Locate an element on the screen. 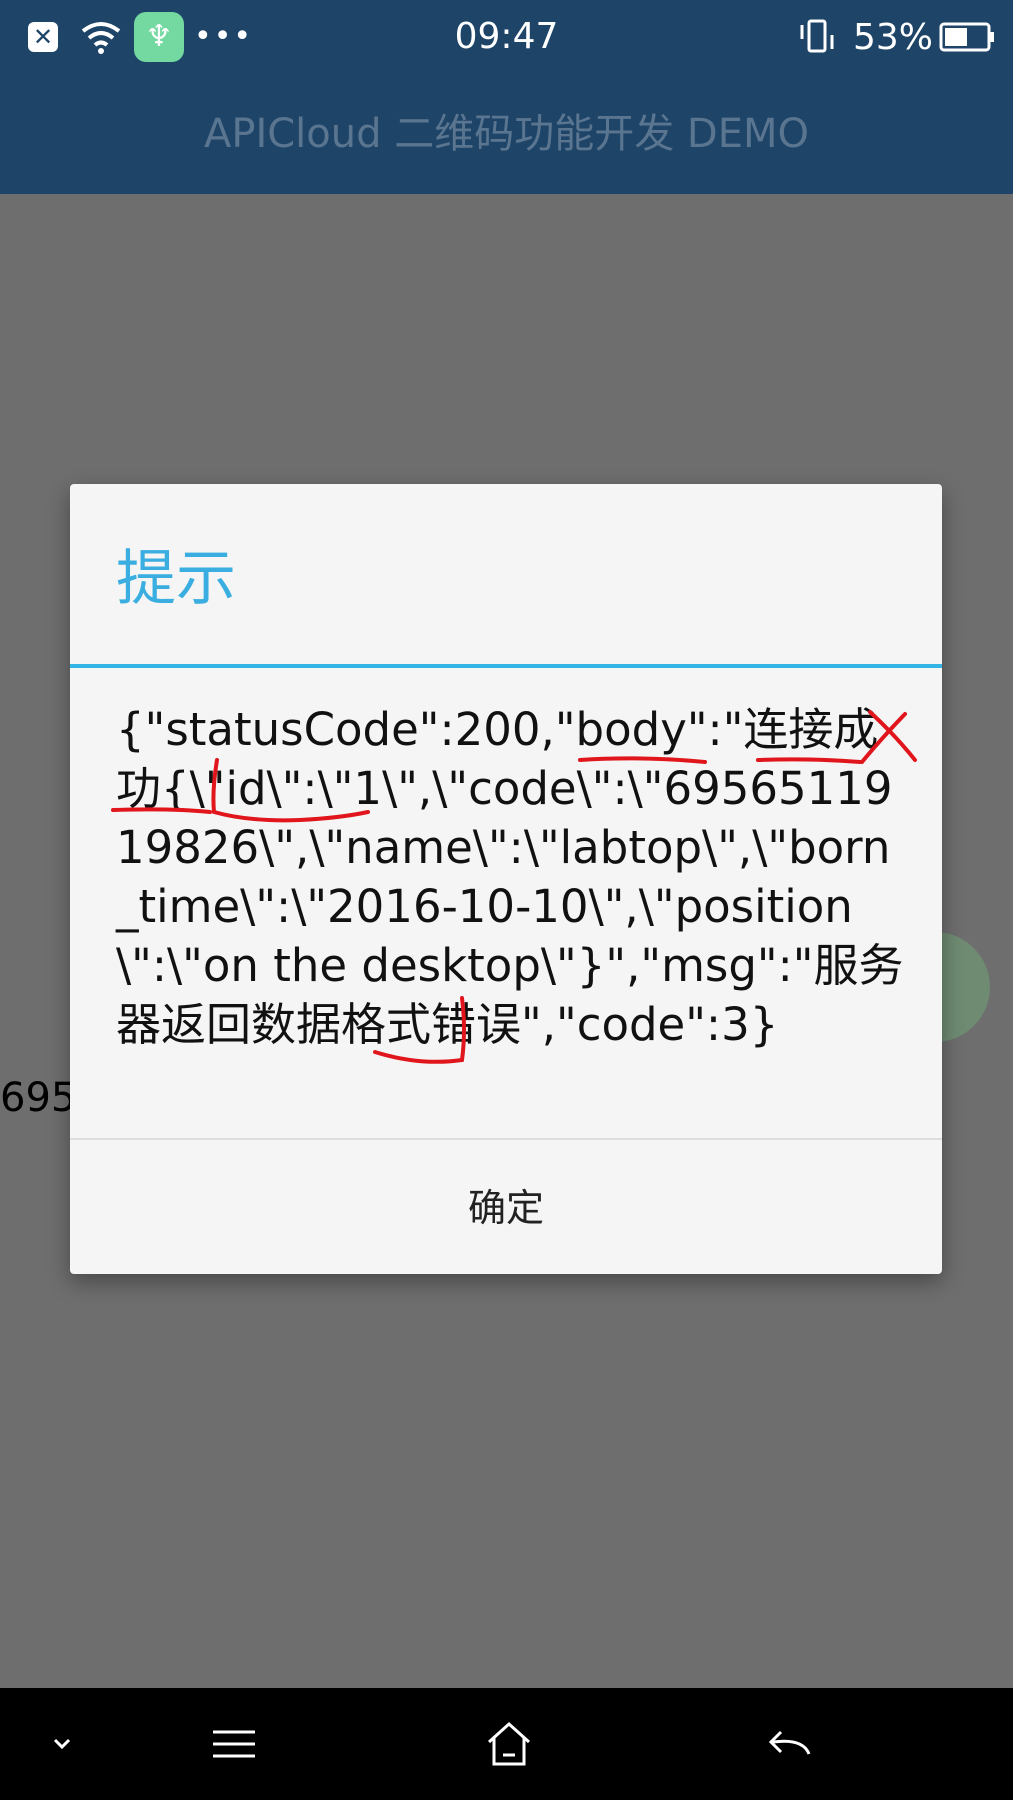 The height and width of the screenshot is (1800, 1013). dialog-title: 提示 is located at coordinates (176, 579).